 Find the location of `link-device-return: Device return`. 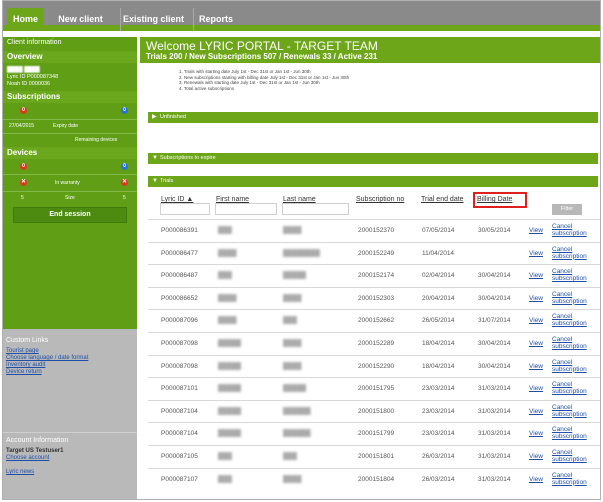

link-device-return: Device return is located at coordinates (24, 372).